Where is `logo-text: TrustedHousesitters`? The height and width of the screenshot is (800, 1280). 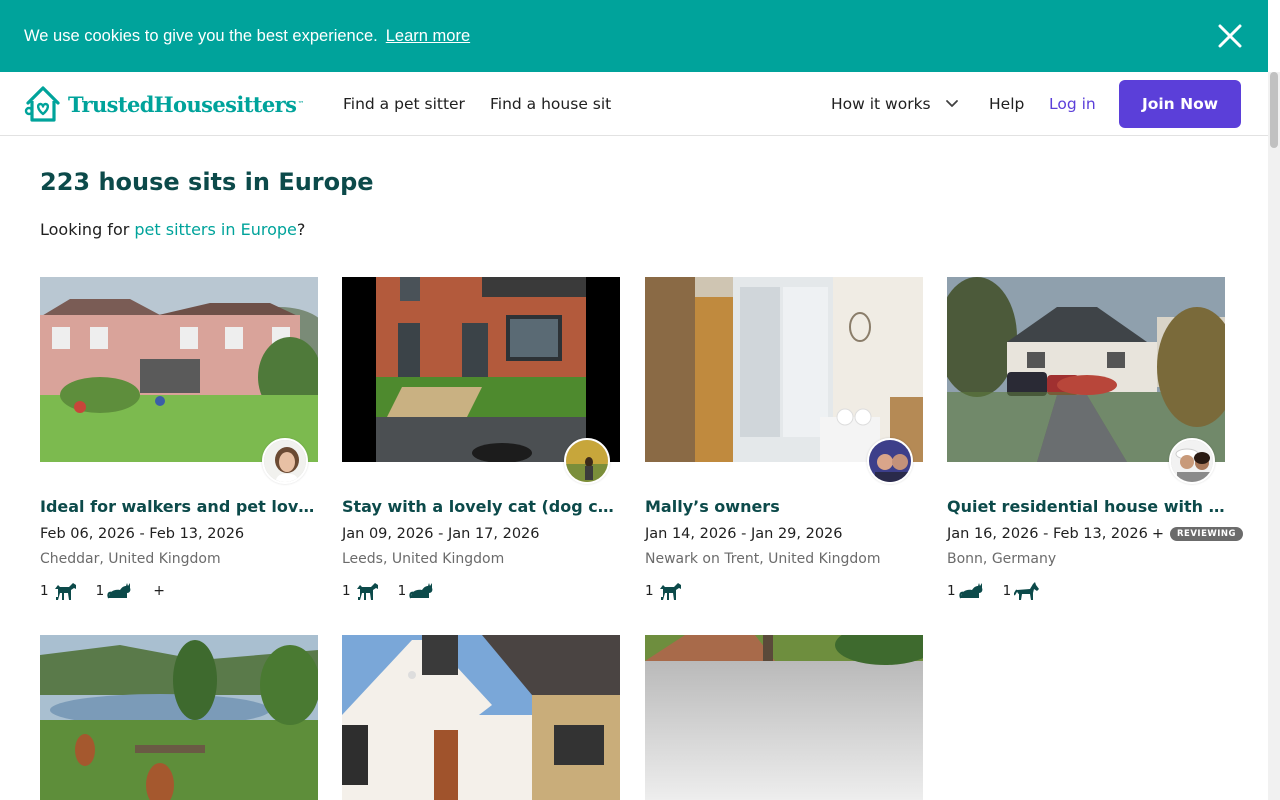 logo-text: TrustedHousesitters is located at coordinates (182, 104).